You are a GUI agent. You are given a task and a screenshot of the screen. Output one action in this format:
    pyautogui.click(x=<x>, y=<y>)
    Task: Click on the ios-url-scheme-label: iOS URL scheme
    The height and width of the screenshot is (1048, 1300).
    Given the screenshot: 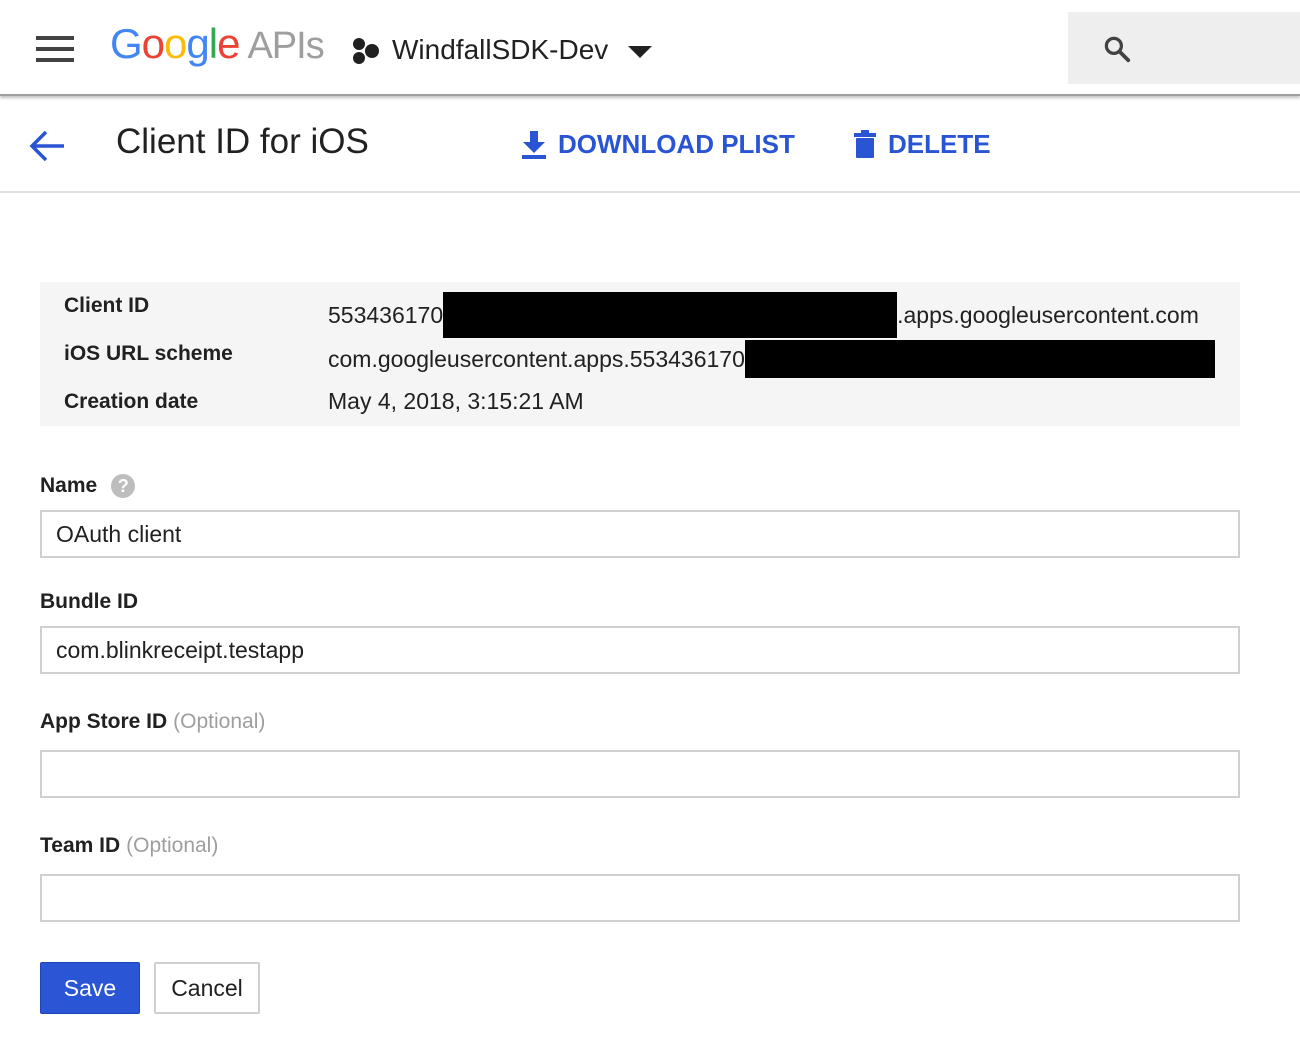 What is the action you would take?
    pyautogui.click(x=148, y=353)
    